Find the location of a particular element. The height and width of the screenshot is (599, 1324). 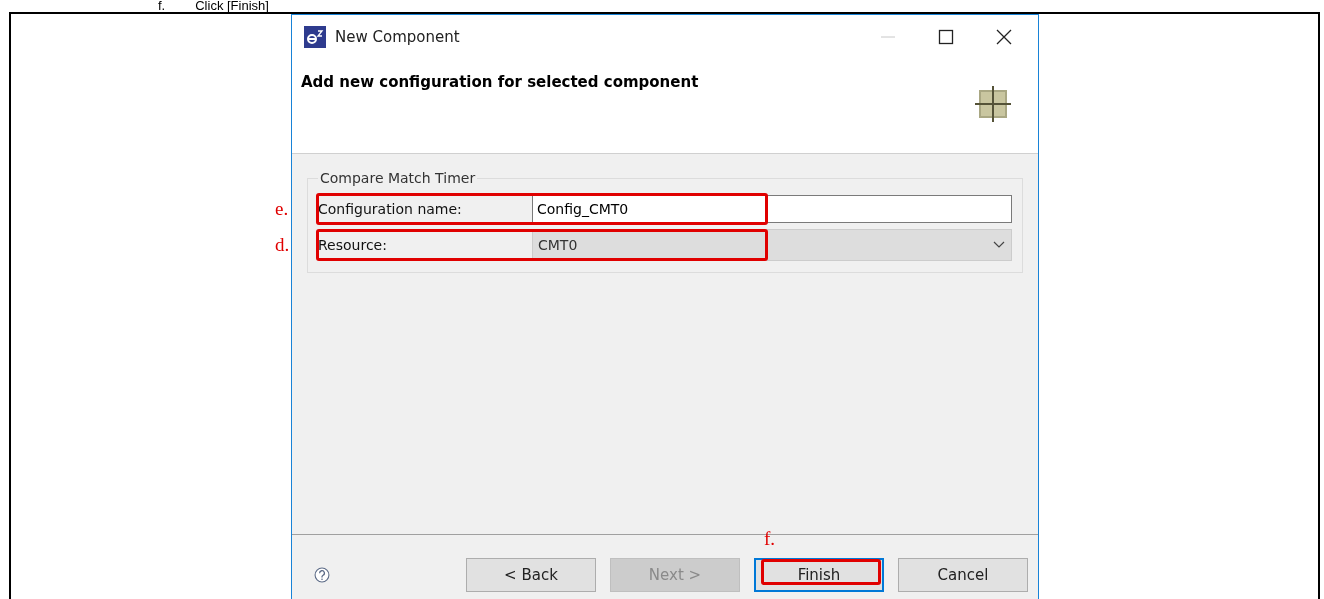

field-label: Resource: is located at coordinates (353, 245).